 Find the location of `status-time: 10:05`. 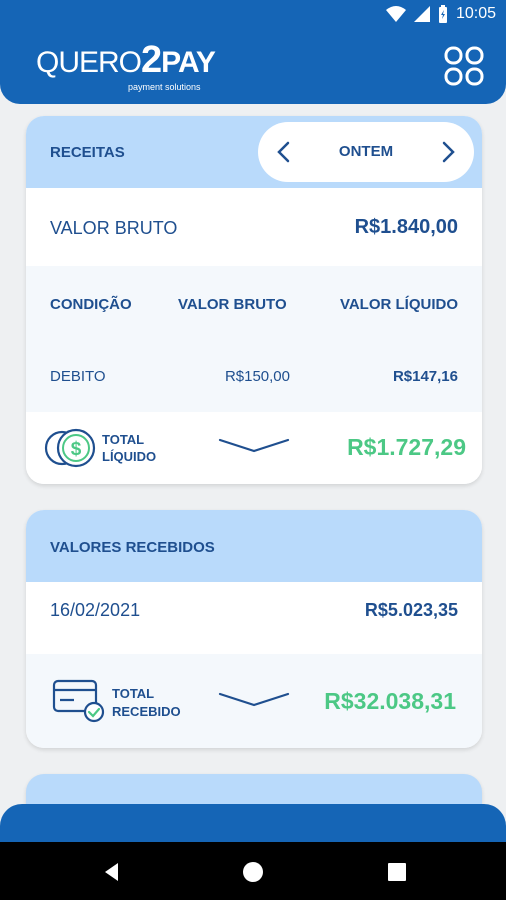

status-time: 10:05 is located at coordinates (475, 13).